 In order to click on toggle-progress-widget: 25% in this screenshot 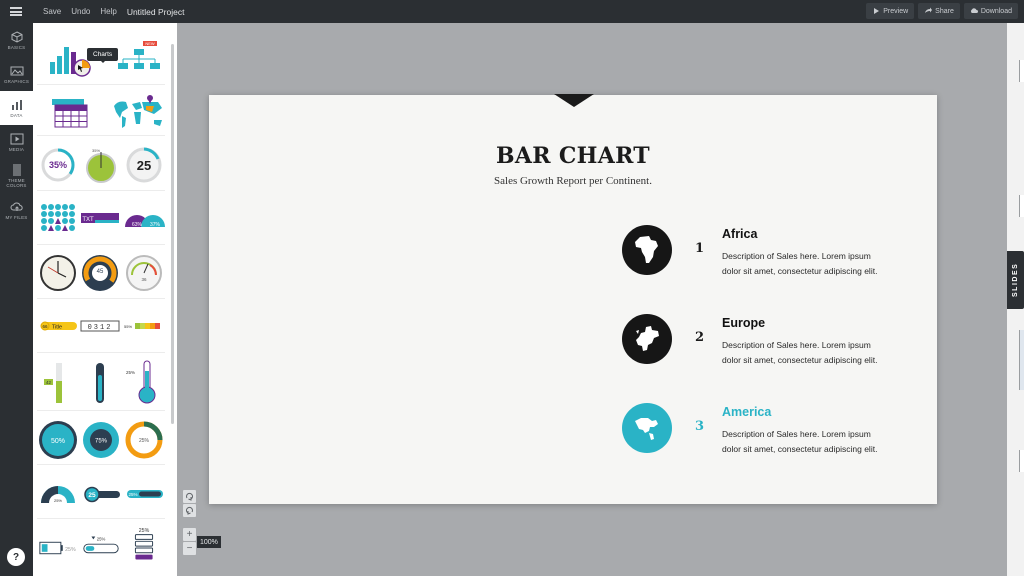, I will do `click(144, 494)`.